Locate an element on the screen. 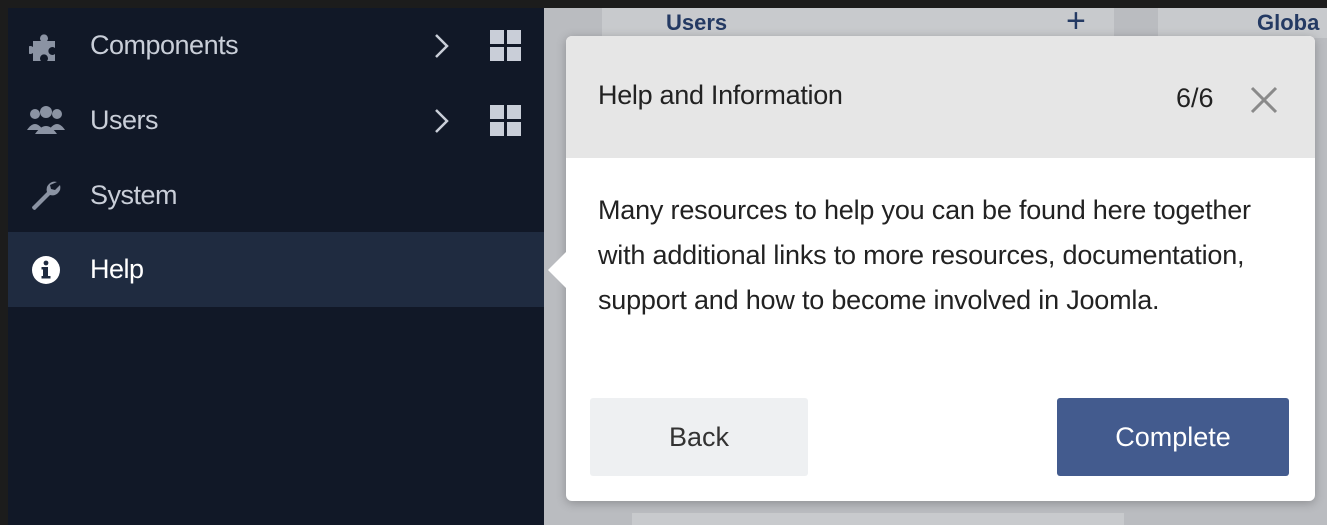  sidebar-item-help: Help is located at coordinates (276, 269).